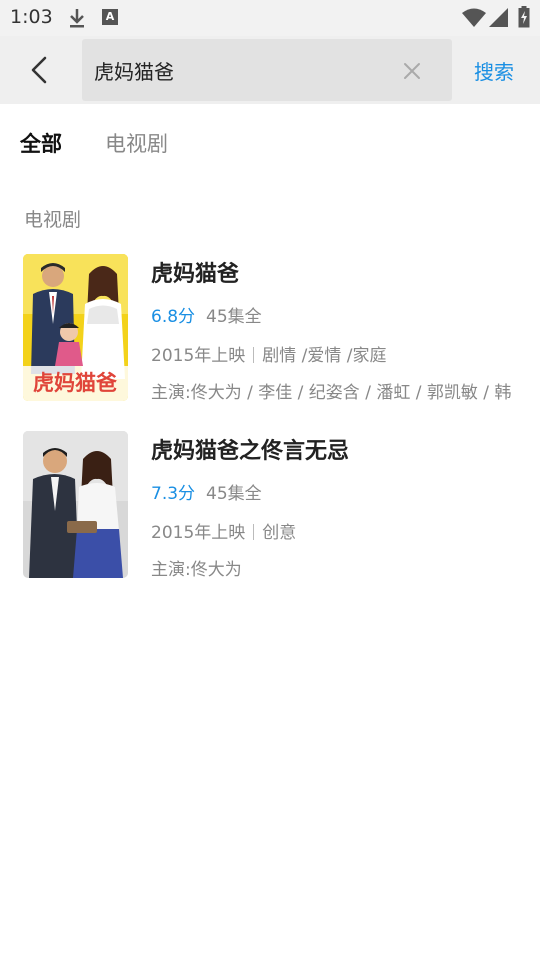  I want to click on back-button, so click(40, 70).